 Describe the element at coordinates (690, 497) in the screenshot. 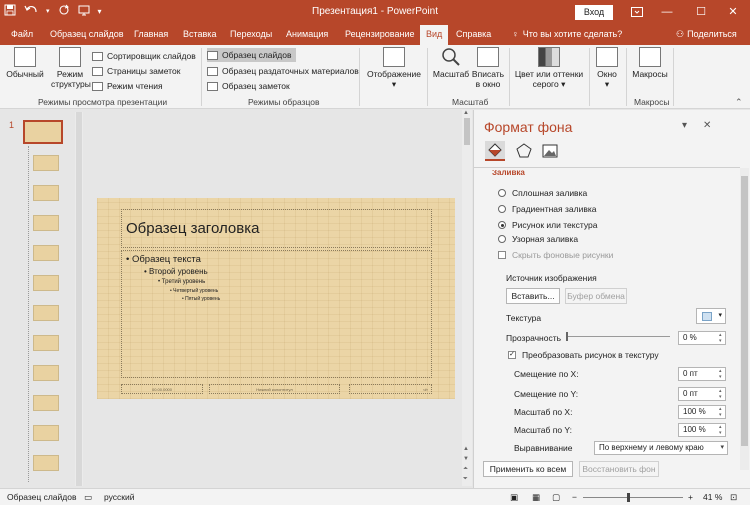

I see `zoom-in-icon: +` at that location.